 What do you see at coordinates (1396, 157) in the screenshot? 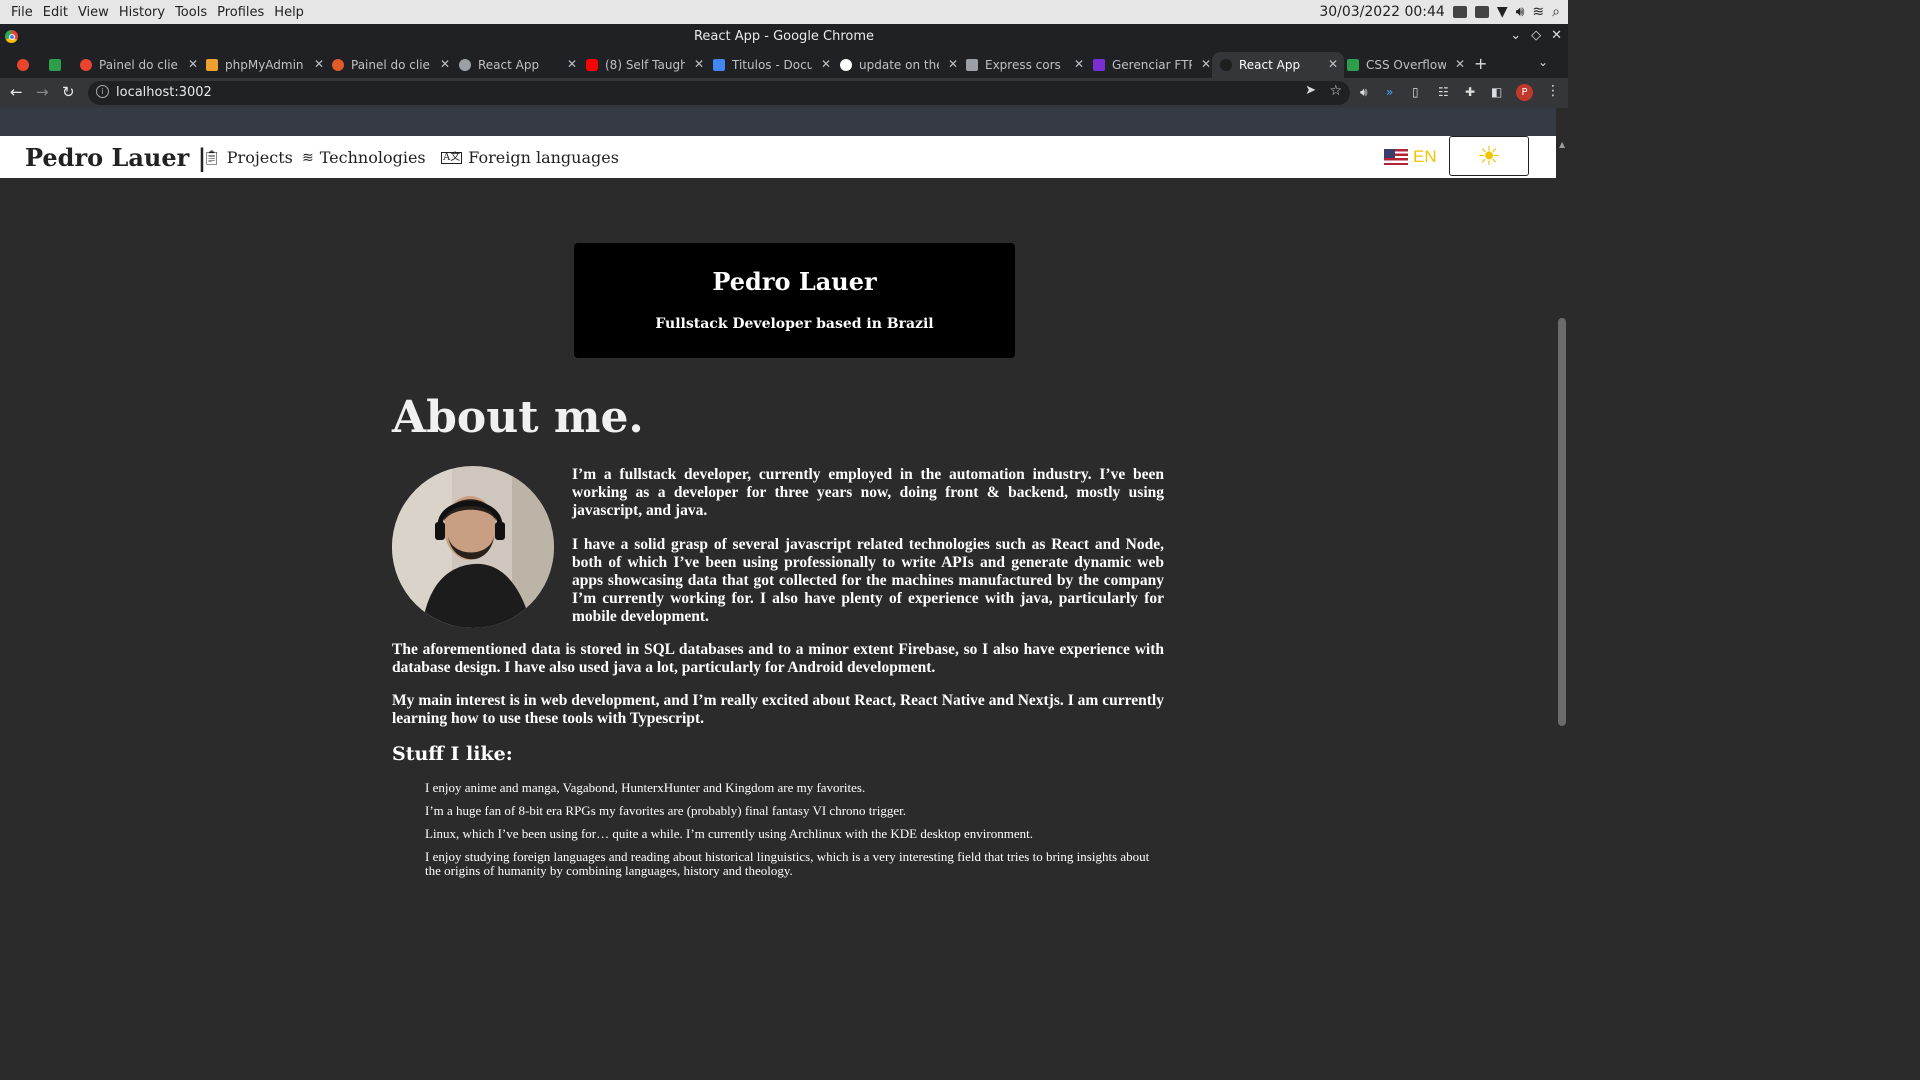
I see `us-flag-icon` at bounding box center [1396, 157].